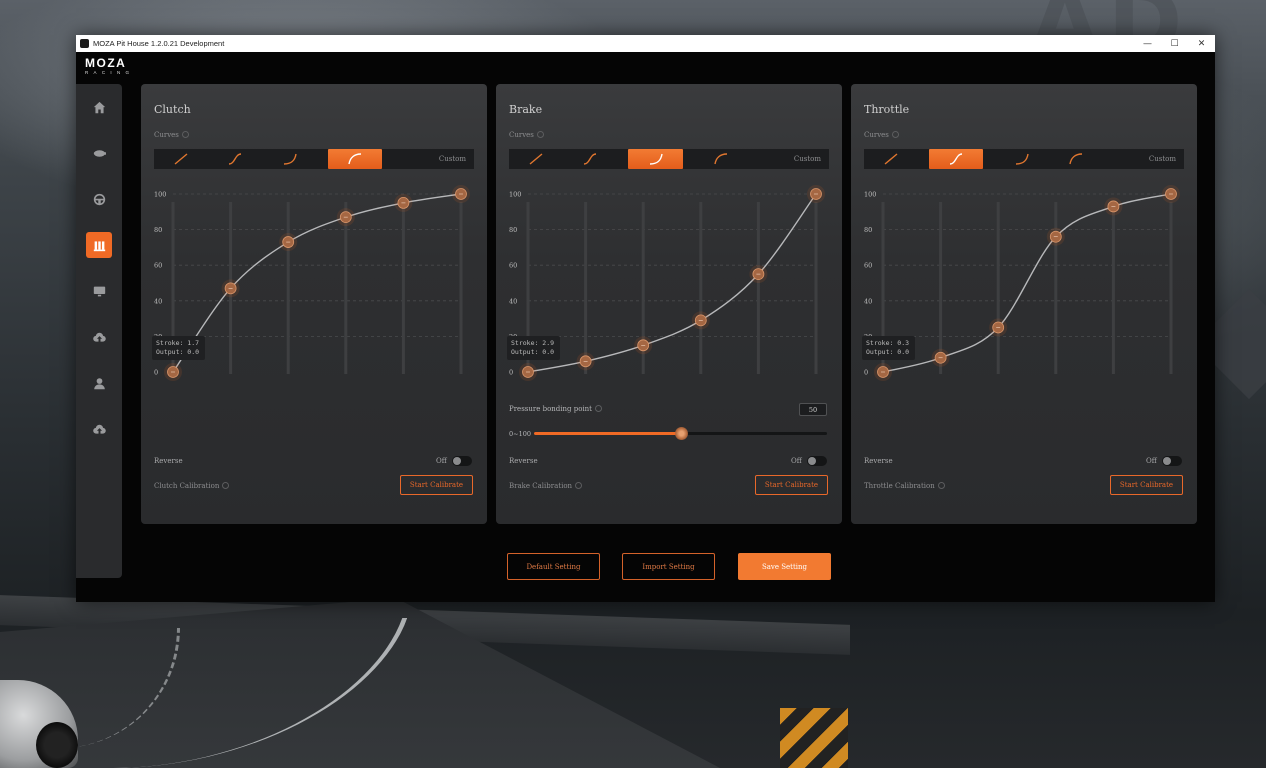 The height and width of the screenshot is (768, 1266). I want to click on default-setting-button: Default Setting, so click(553, 566).